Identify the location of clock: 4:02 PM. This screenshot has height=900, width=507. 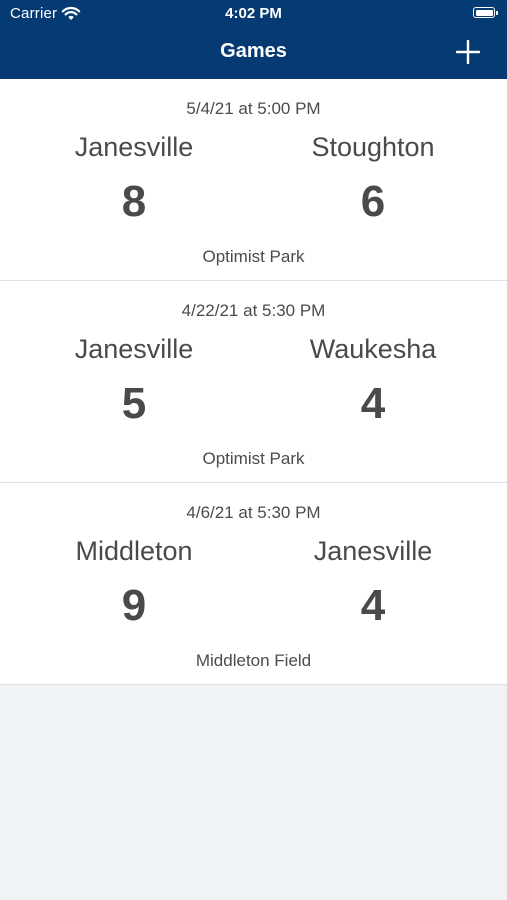
(253, 13).